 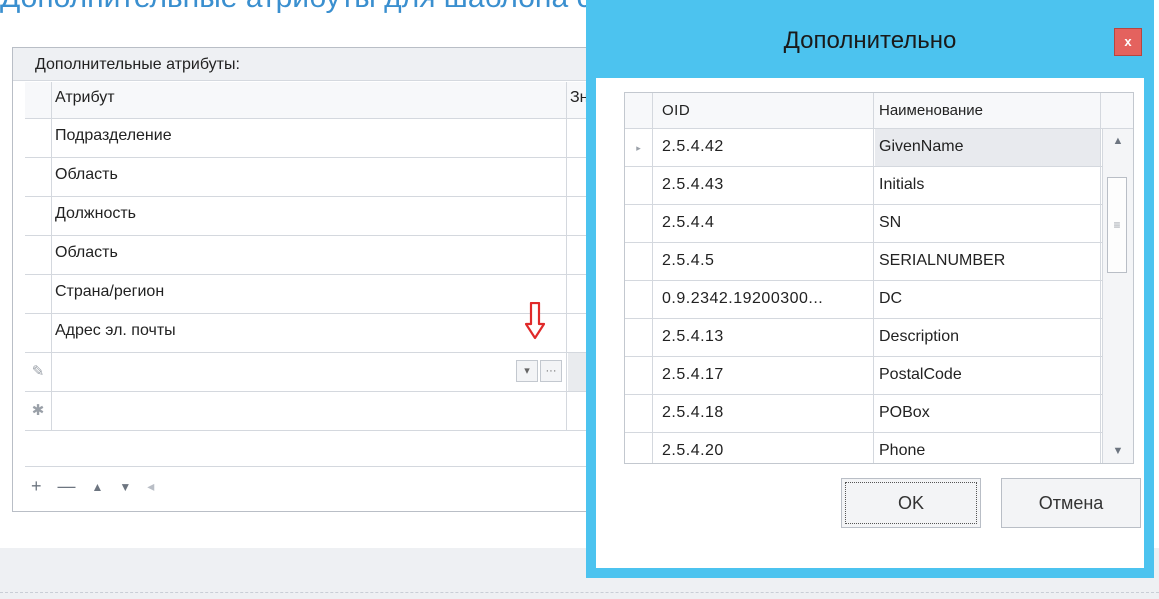 I want to click on name-cell: Initials, so click(x=988, y=185).